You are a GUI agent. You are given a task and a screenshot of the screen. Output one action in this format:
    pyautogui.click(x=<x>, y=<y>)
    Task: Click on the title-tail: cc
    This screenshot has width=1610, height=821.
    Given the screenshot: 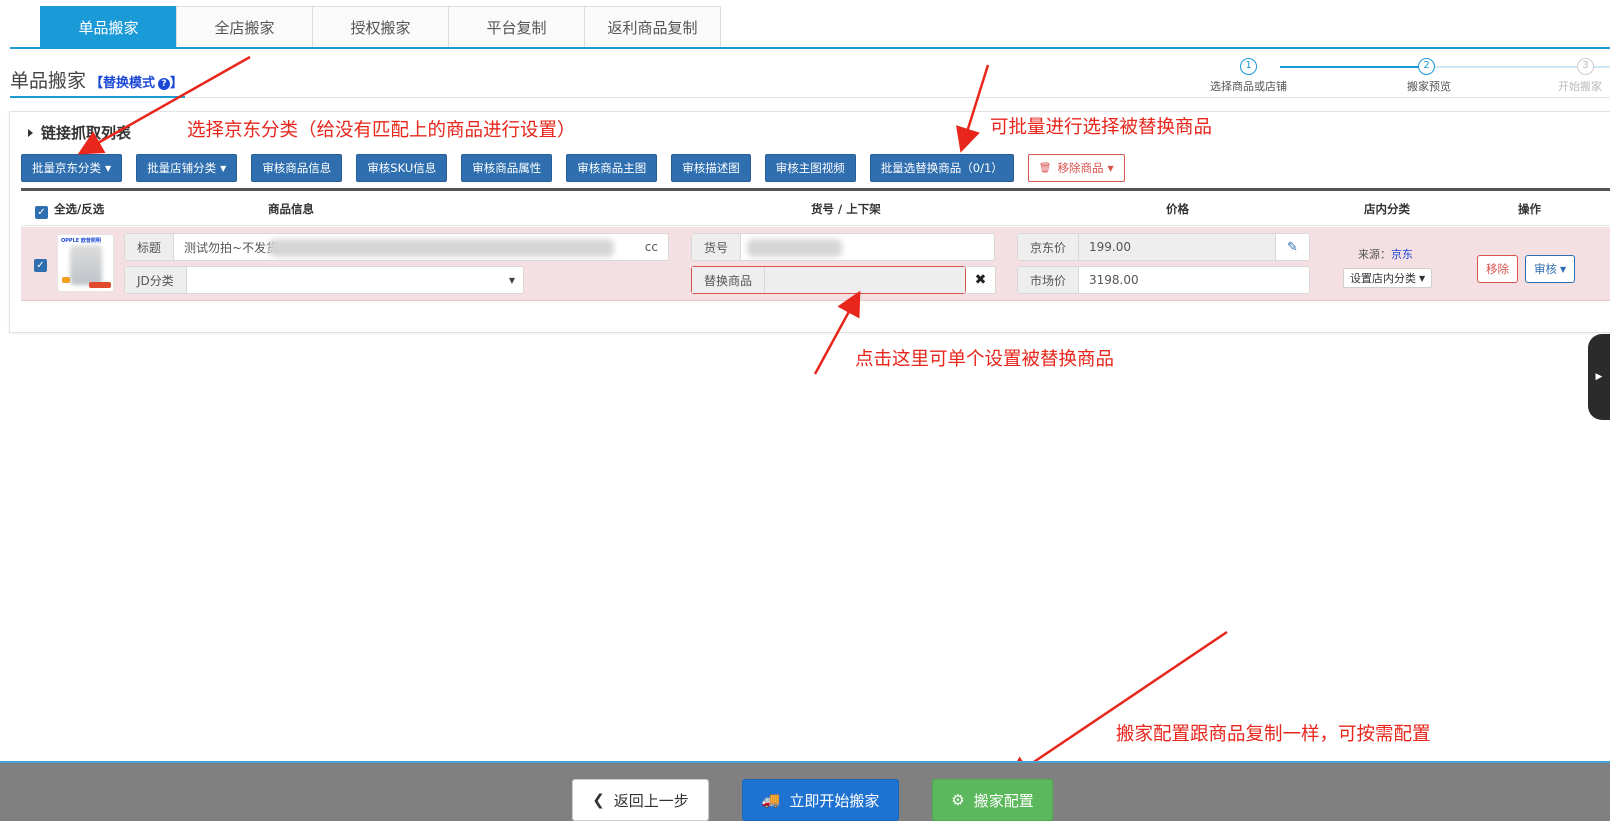 What is the action you would take?
    pyautogui.click(x=651, y=247)
    